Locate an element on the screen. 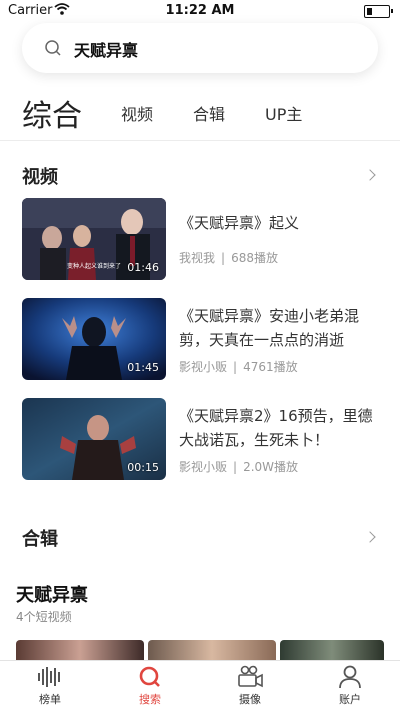  video-thumbnail: 变种人起义谁到来了 01:46 is located at coordinates (94, 239).